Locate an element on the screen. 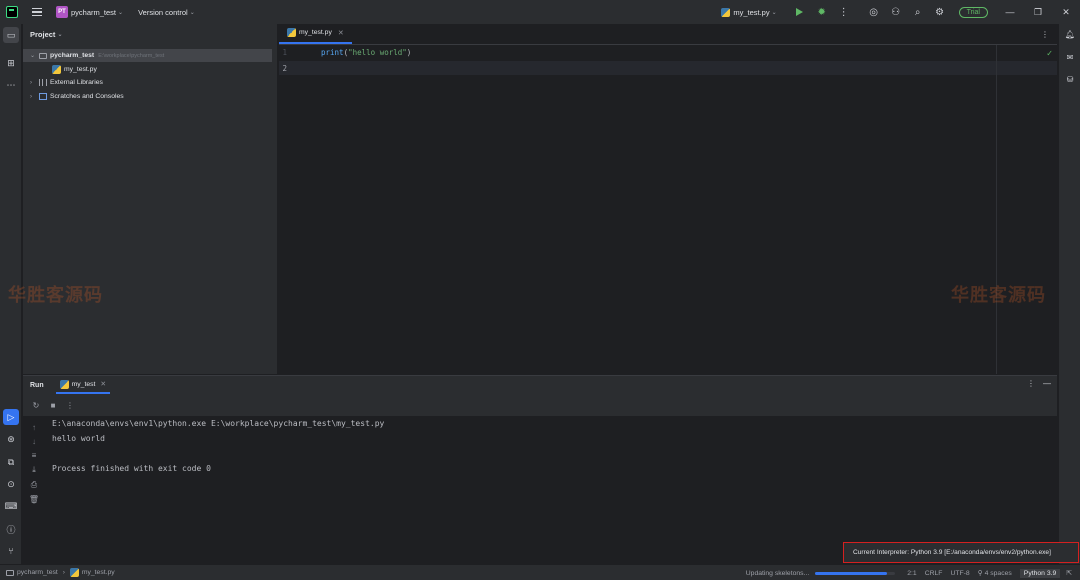 The image size is (1080, 580). version-control-menu: Version control is located at coordinates (163, 12).